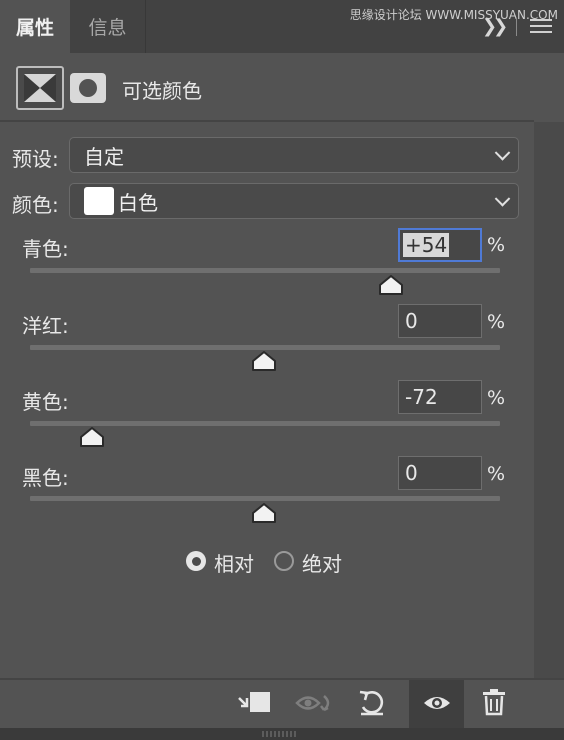 This screenshot has height=740, width=564. I want to click on preset-label: 预设:, so click(35, 159).